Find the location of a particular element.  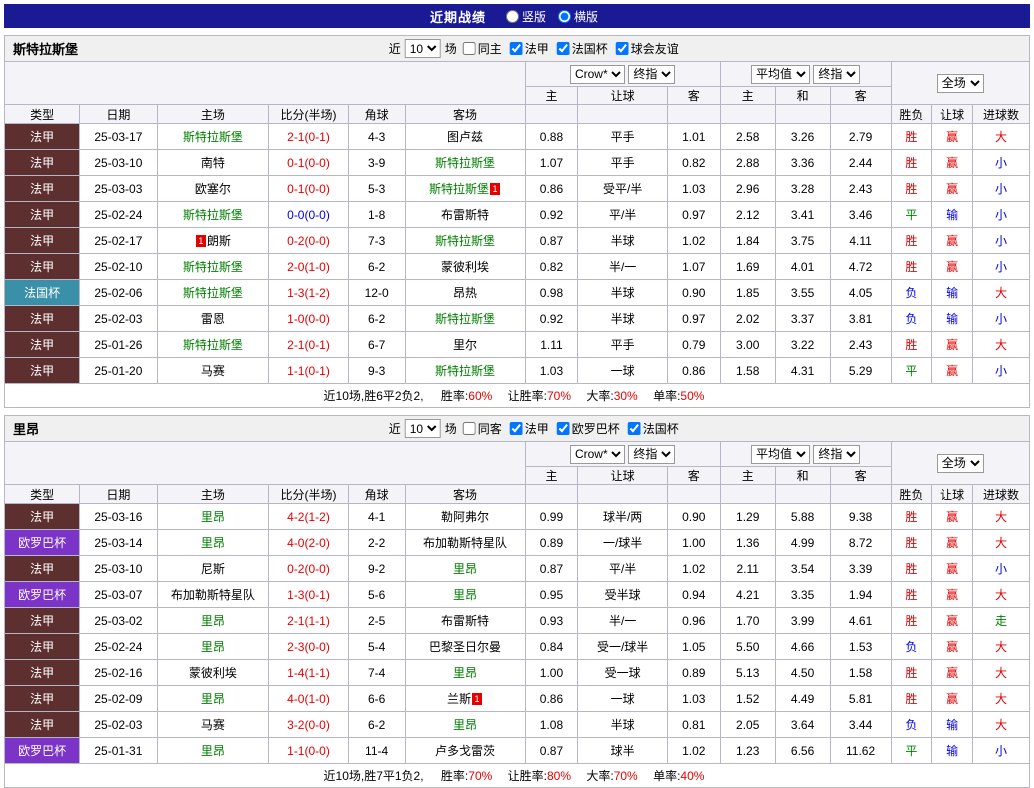

team-name: 里尔 is located at coordinates (465, 345).